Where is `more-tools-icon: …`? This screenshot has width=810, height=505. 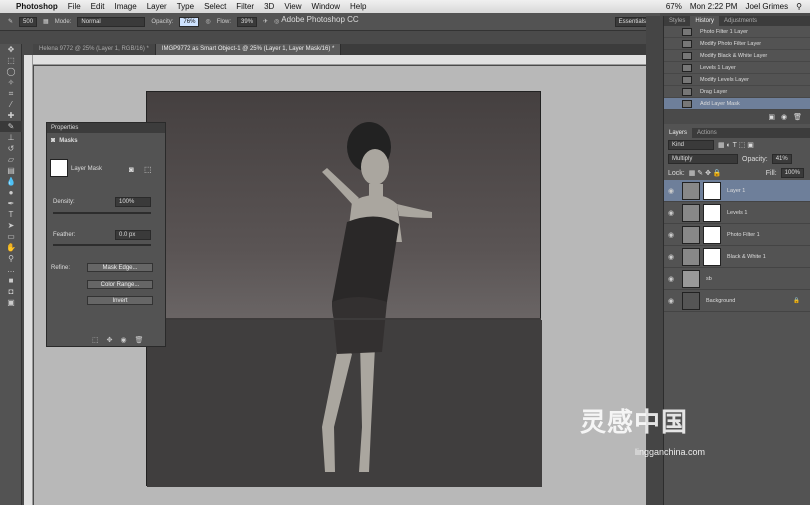 more-tools-icon: … is located at coordinates (11, 269).